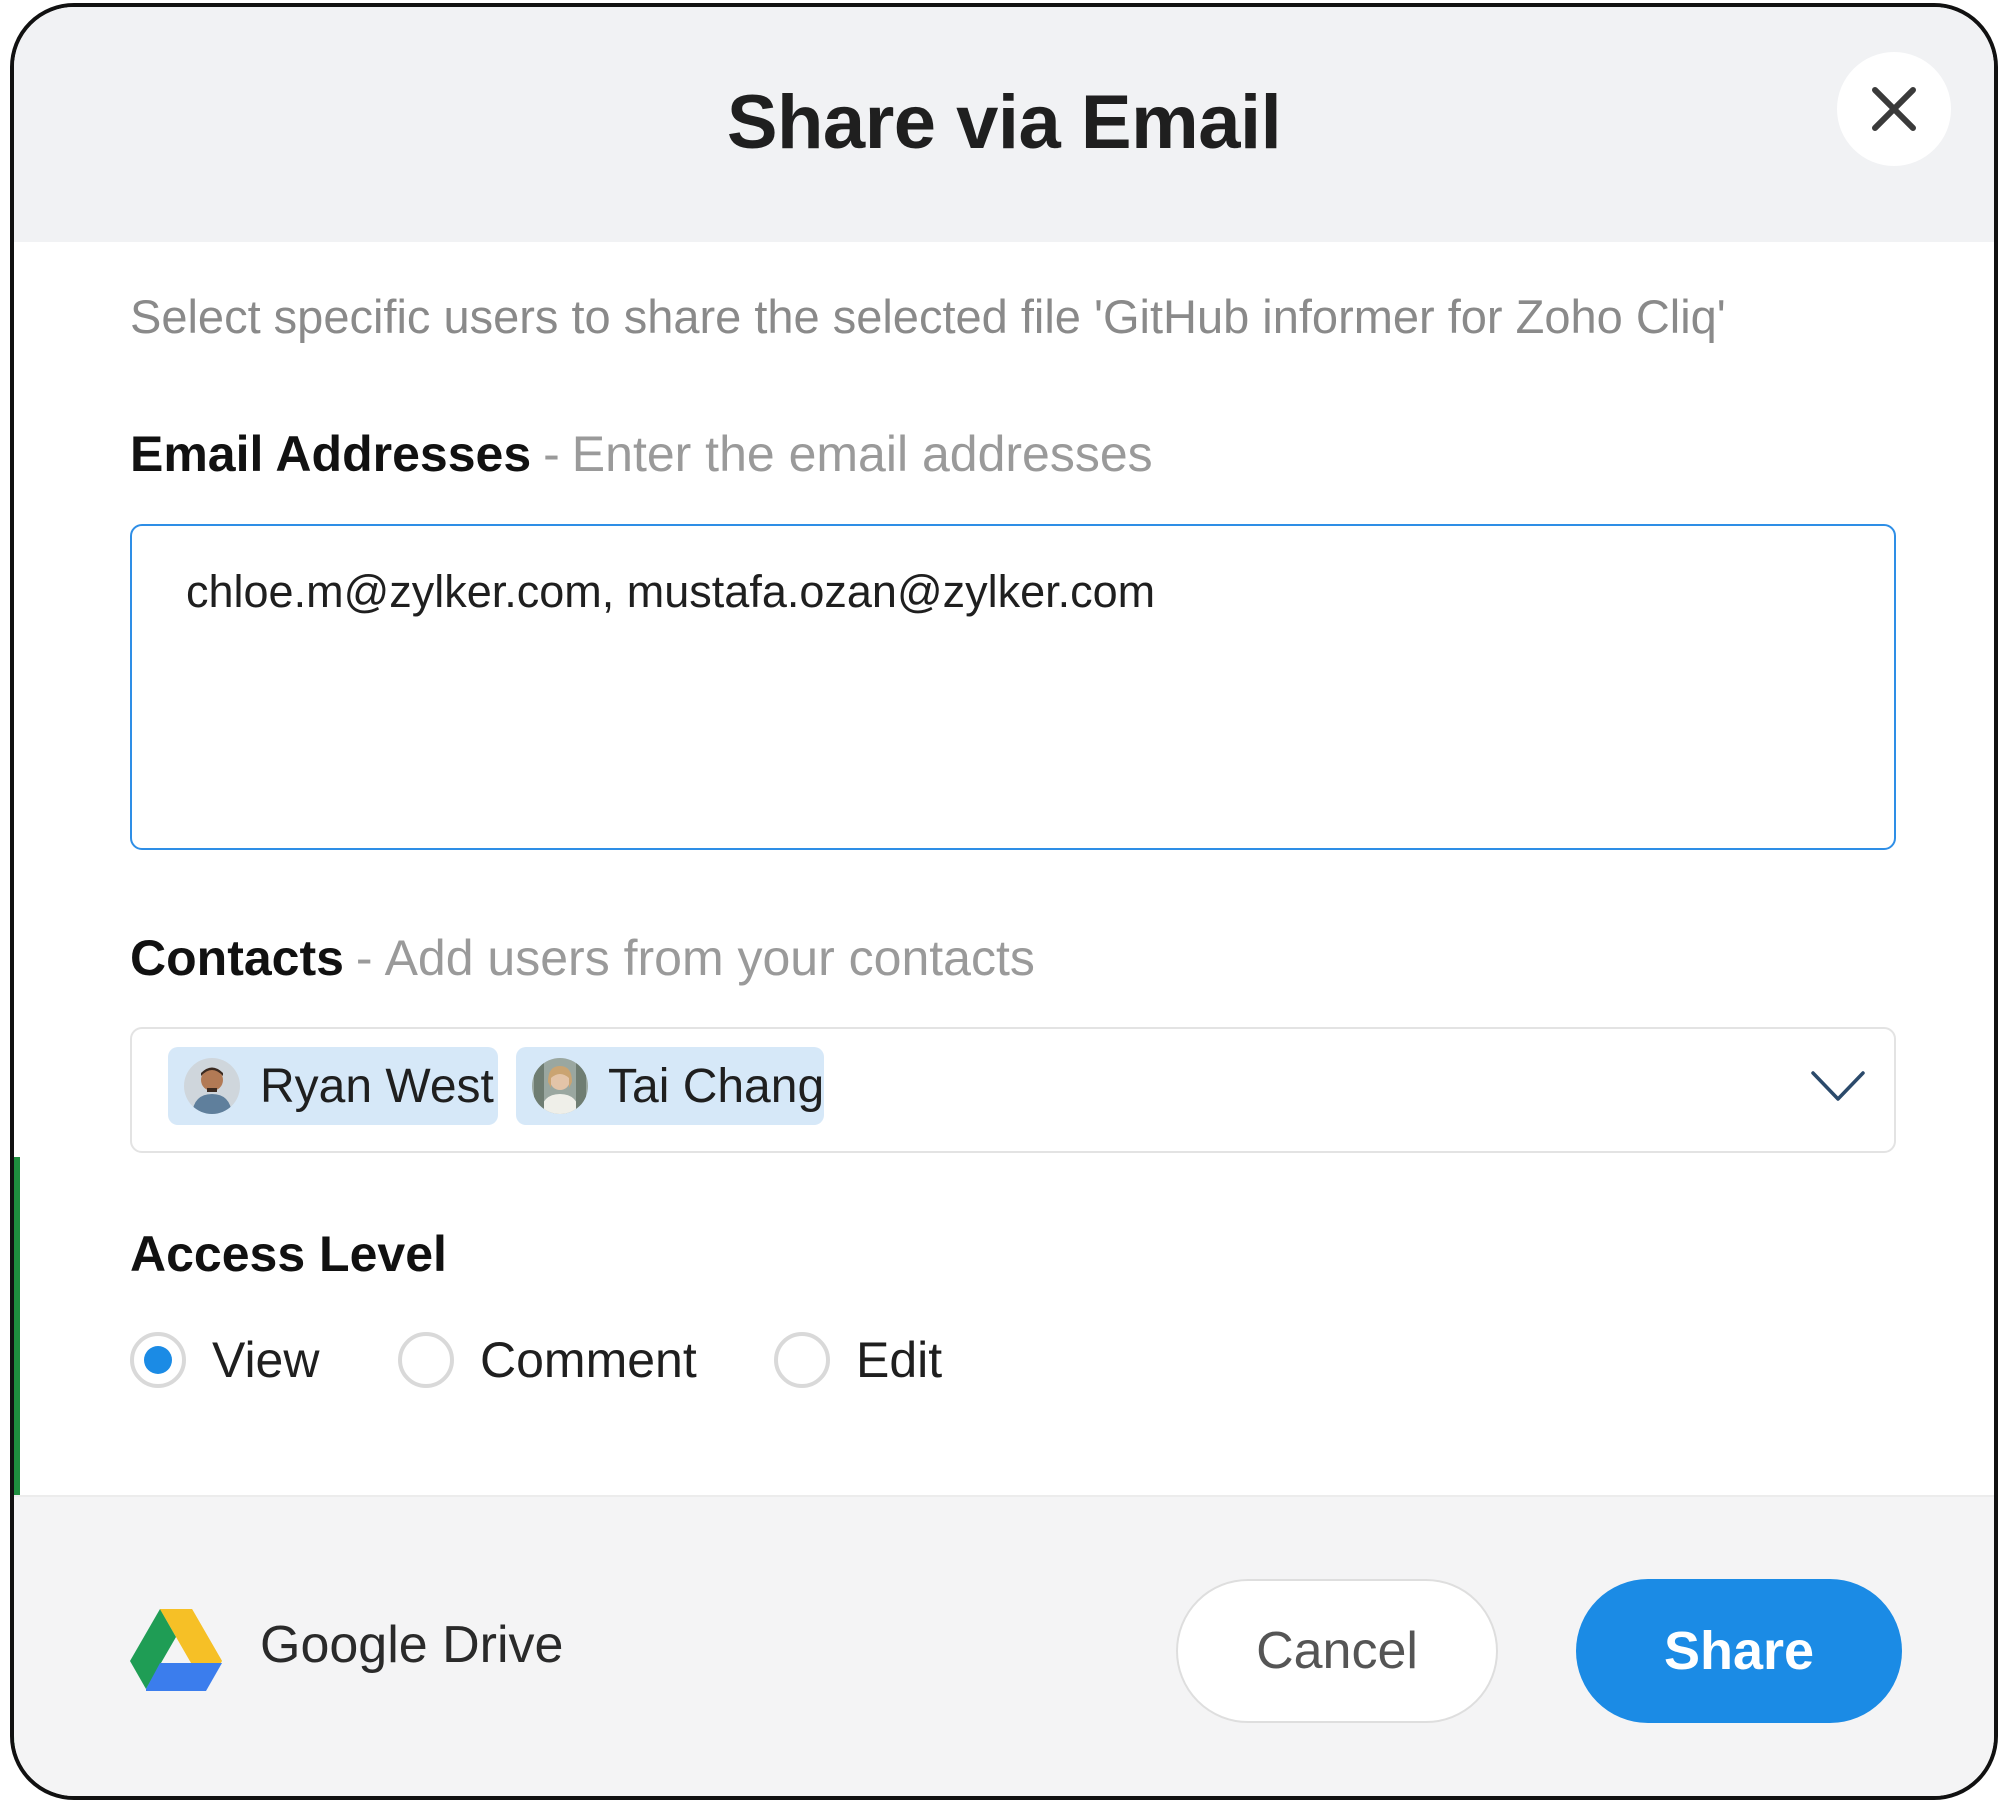 This screenshot has height=1812, width=2008. I want to click on radio-edit: Edit, so click(858, 1360).